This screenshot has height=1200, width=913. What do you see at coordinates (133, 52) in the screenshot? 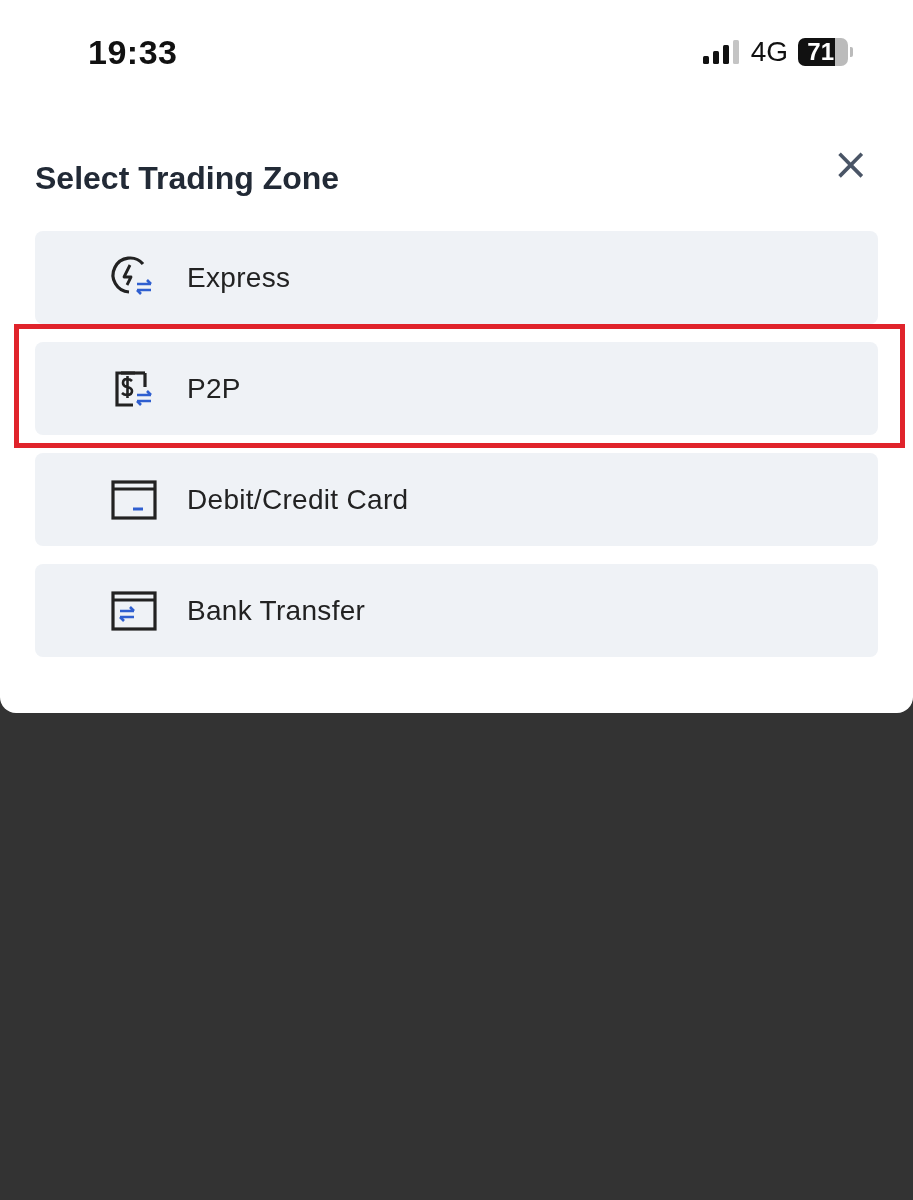
I see `status-time: 19:33` at bounding box center [133, 52].